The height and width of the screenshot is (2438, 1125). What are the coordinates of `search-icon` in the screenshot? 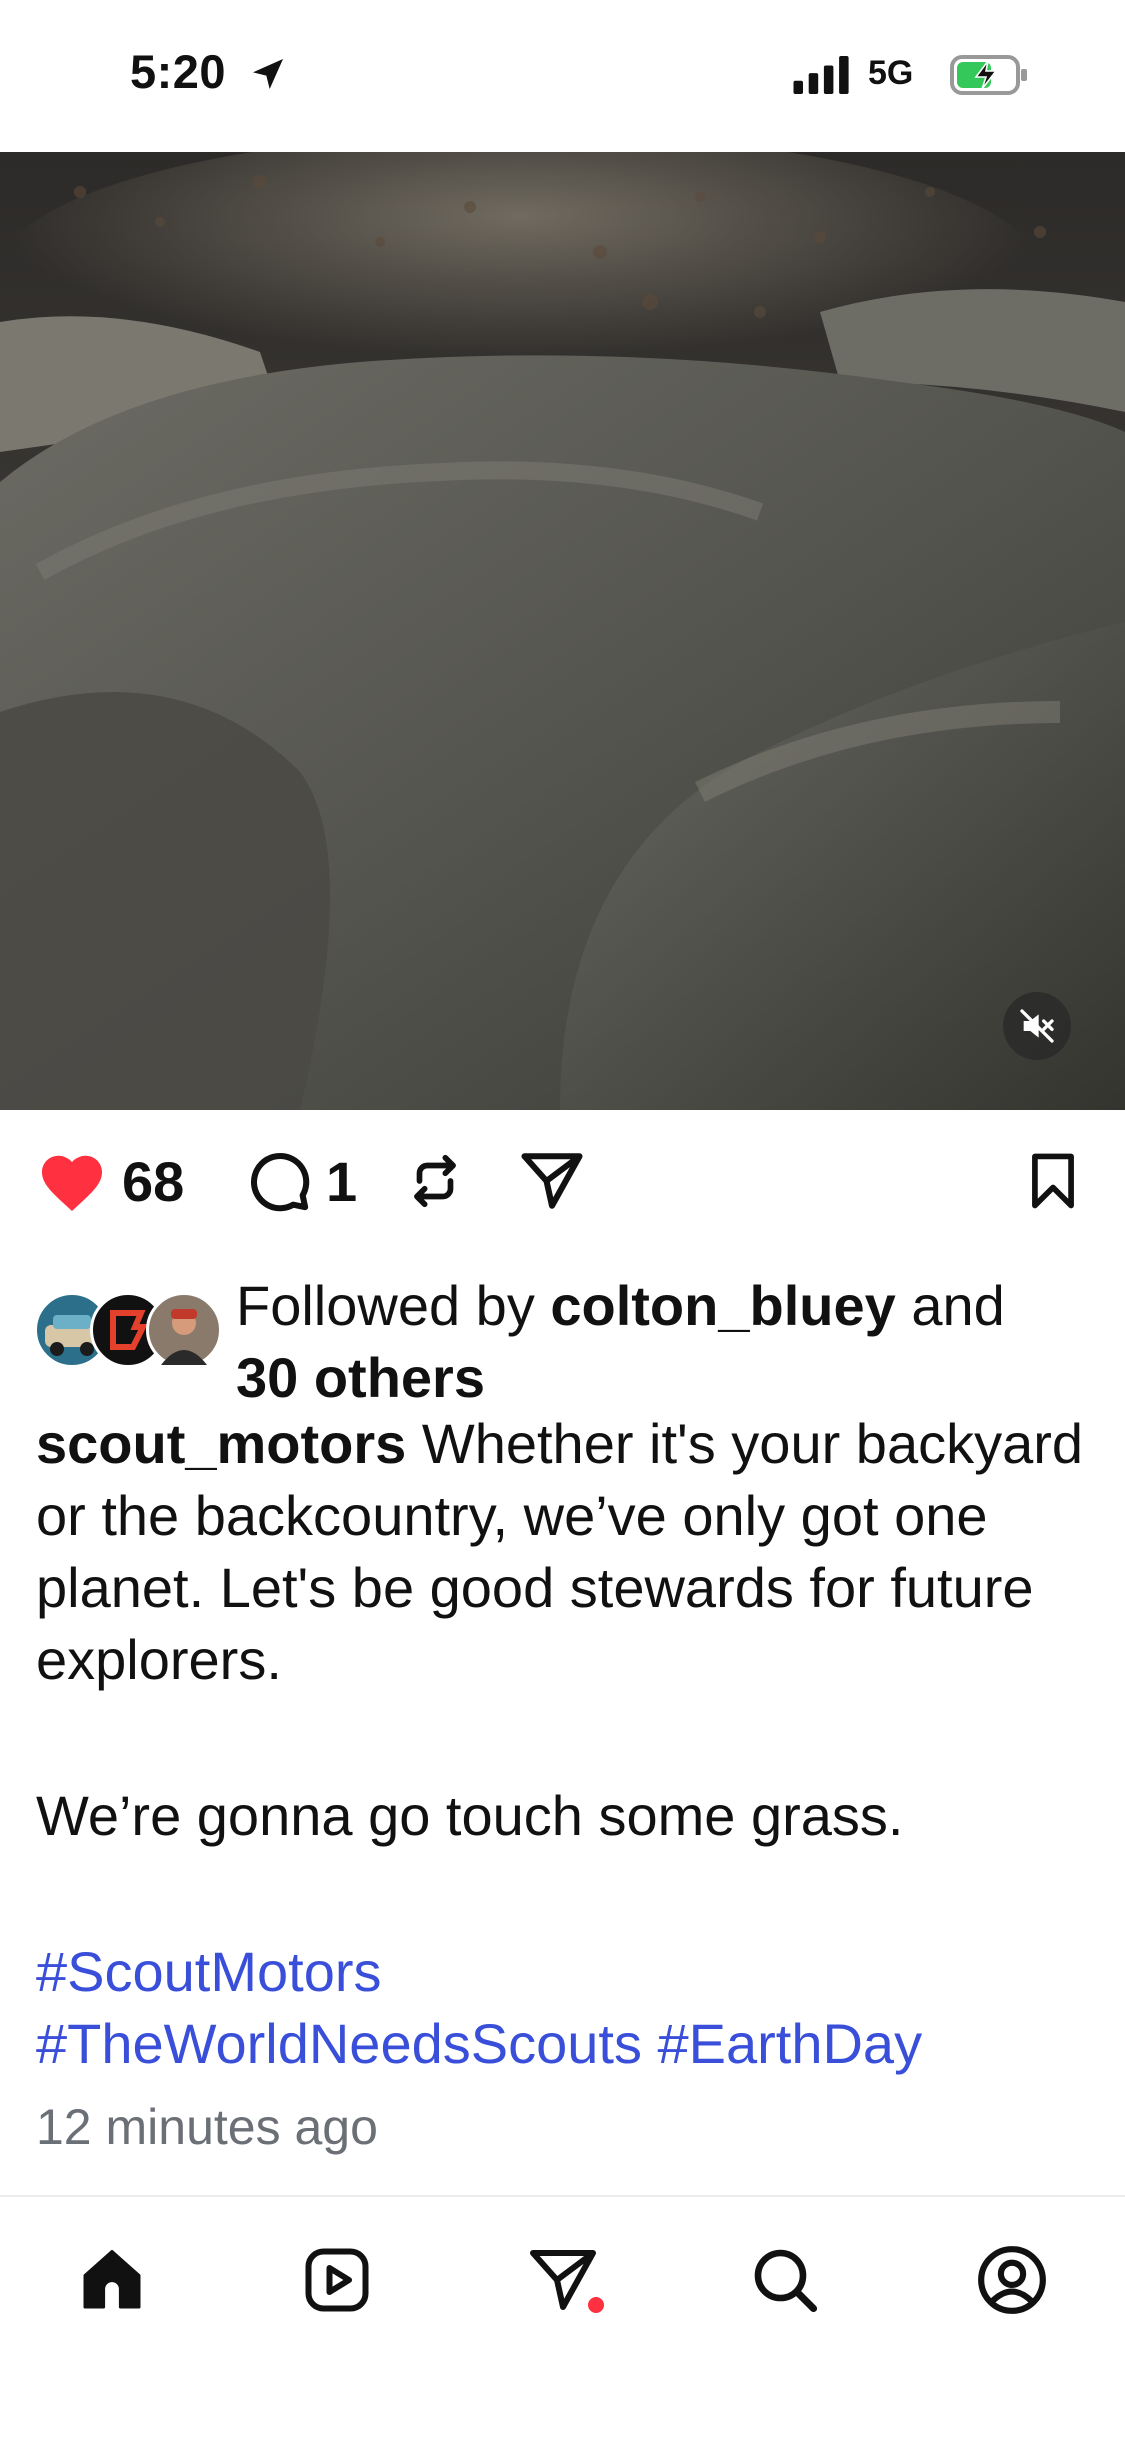 It's located at (786, 2281).